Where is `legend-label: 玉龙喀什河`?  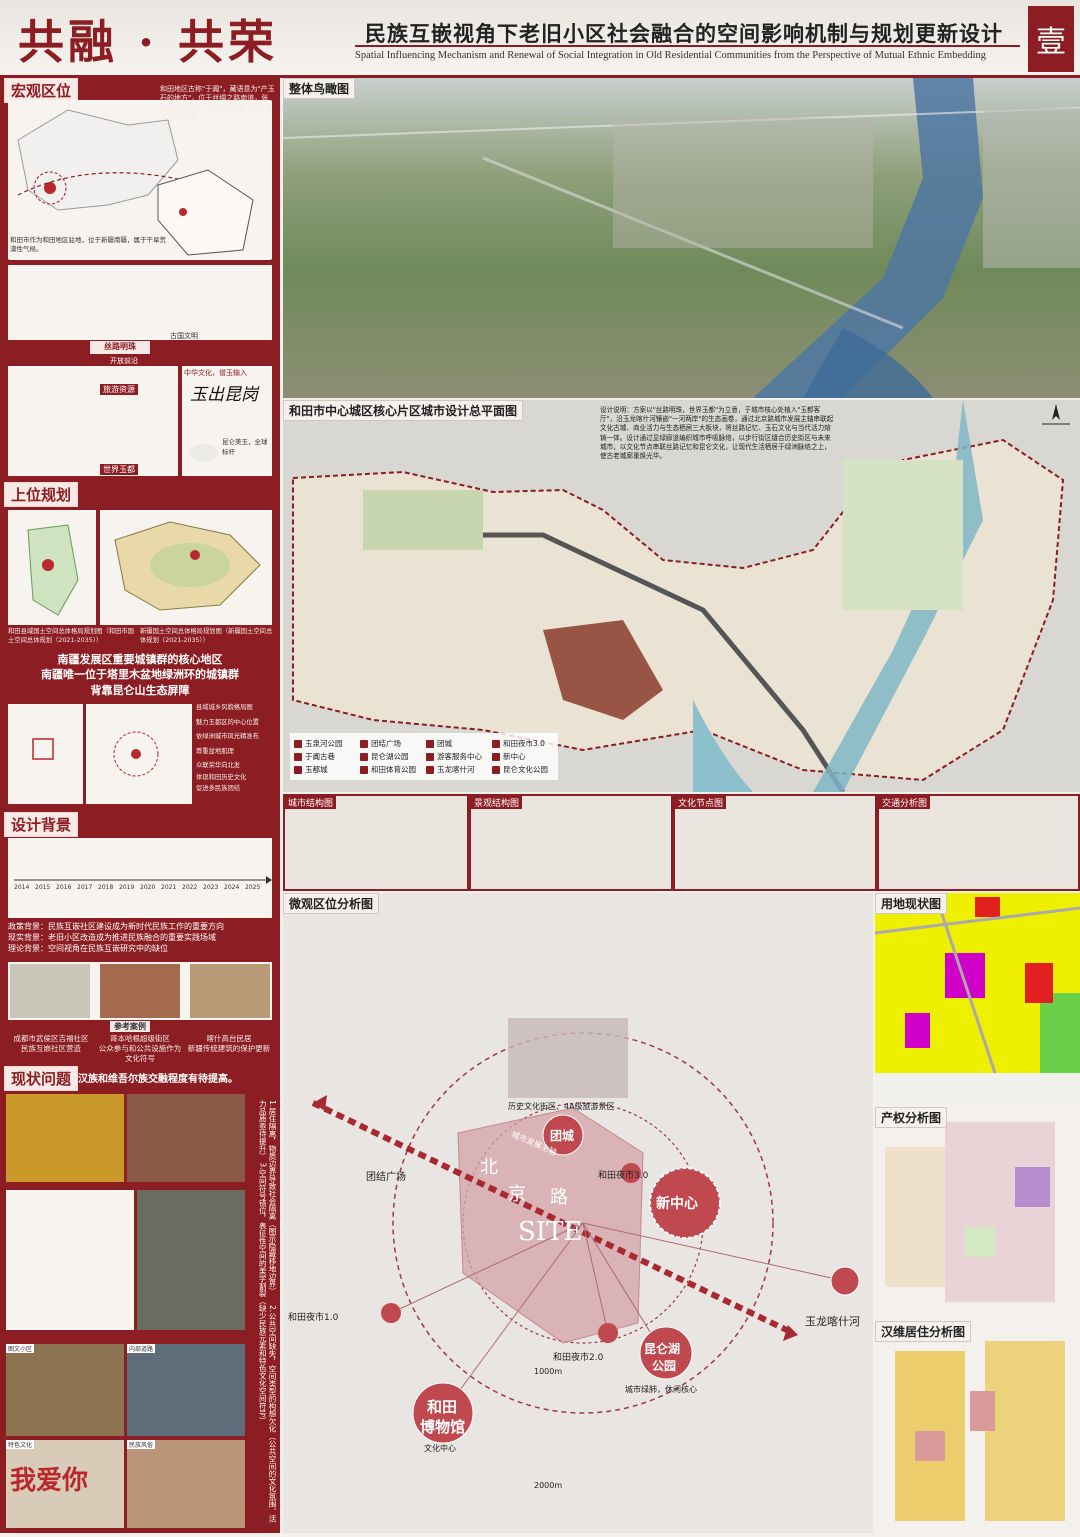 legend-label: 玉龙喀什河 is located at coordinates (456, 769).